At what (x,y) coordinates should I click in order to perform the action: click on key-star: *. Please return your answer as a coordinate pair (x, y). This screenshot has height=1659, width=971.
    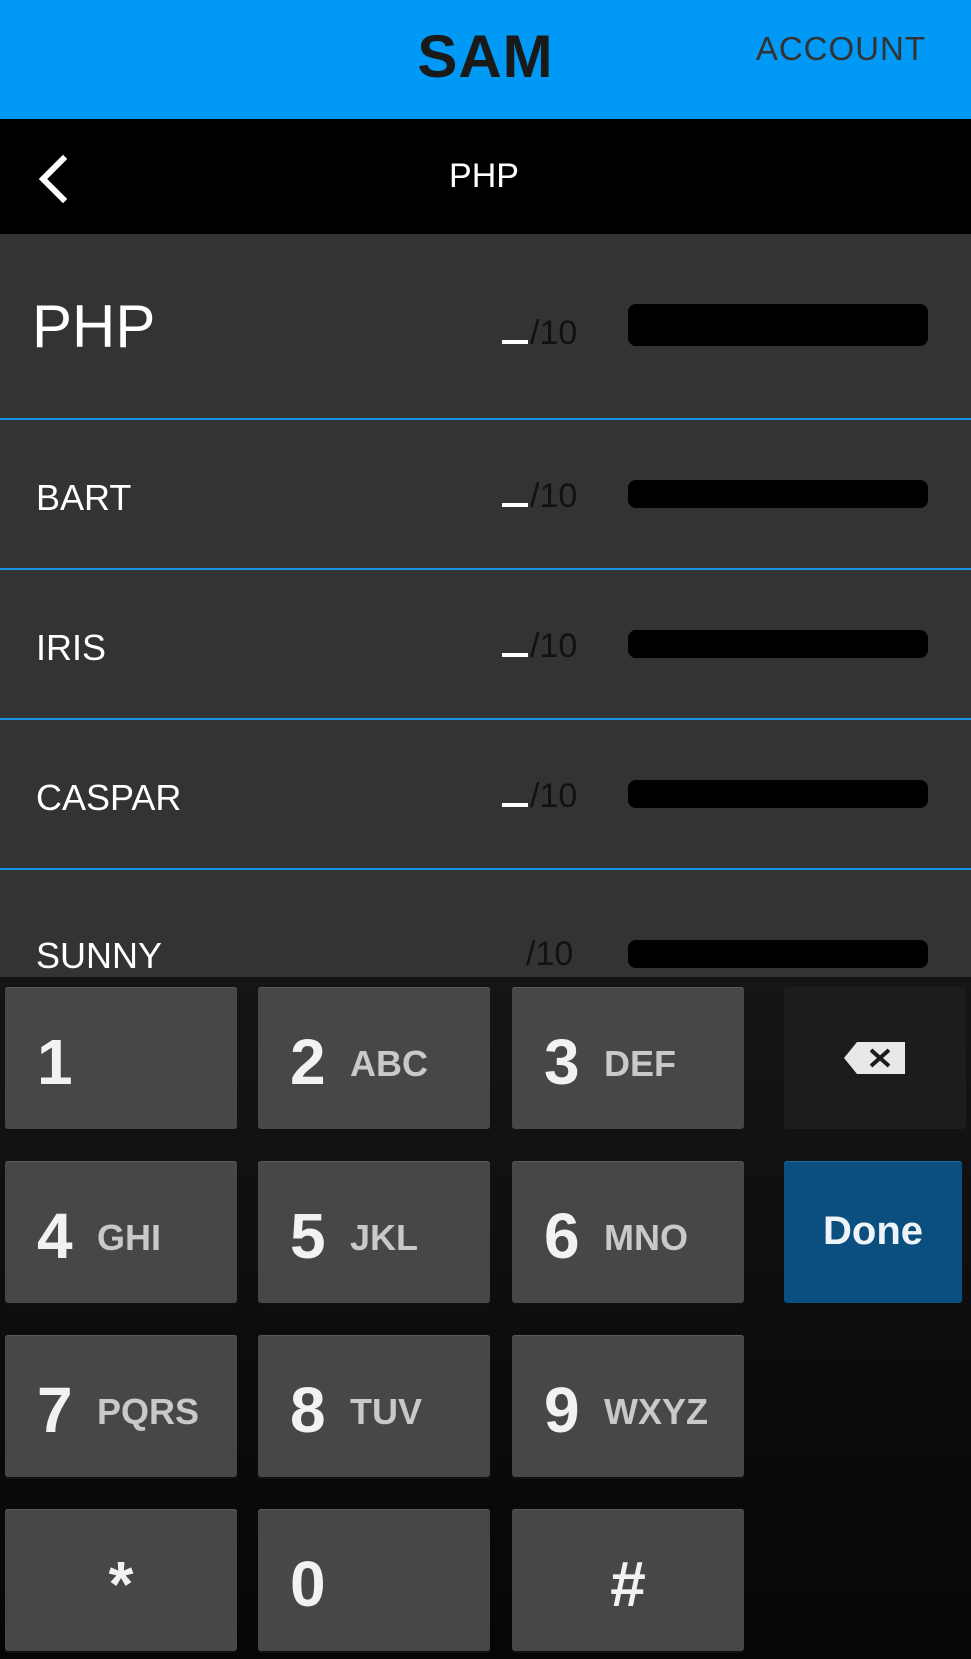
    Looking at the image, I should click on (121, 1580).